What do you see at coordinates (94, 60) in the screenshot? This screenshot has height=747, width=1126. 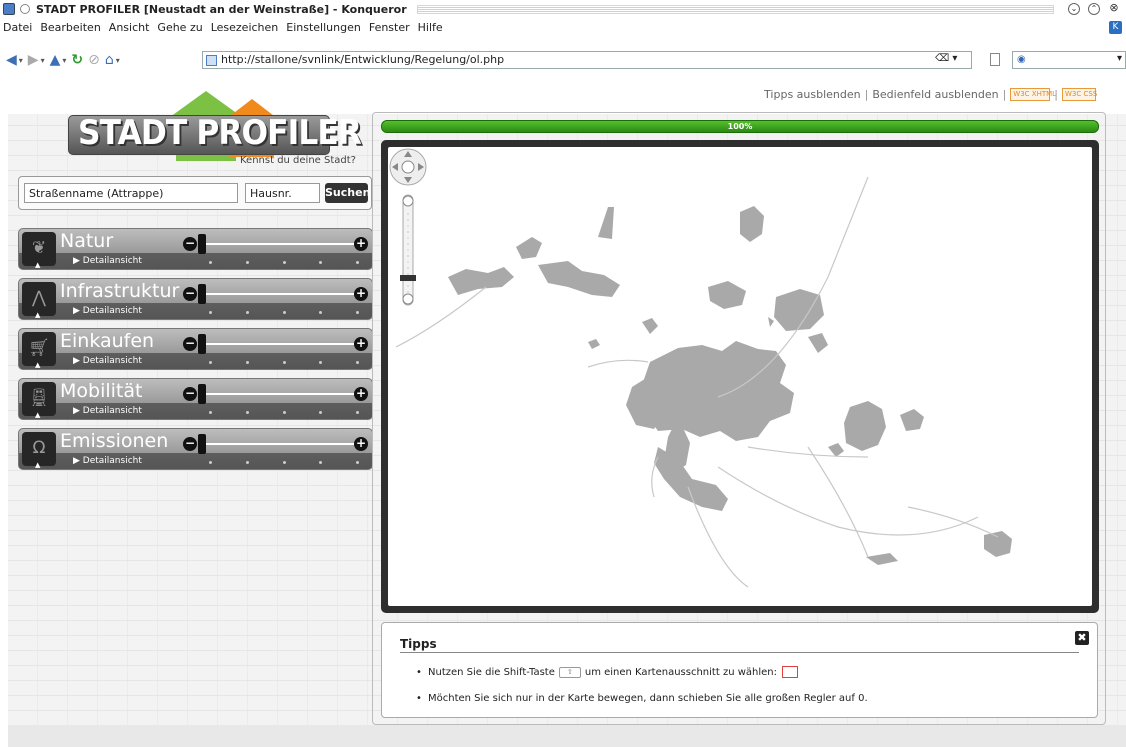 I see `stop-icon: ⊘` at bounding box center [94, 60].